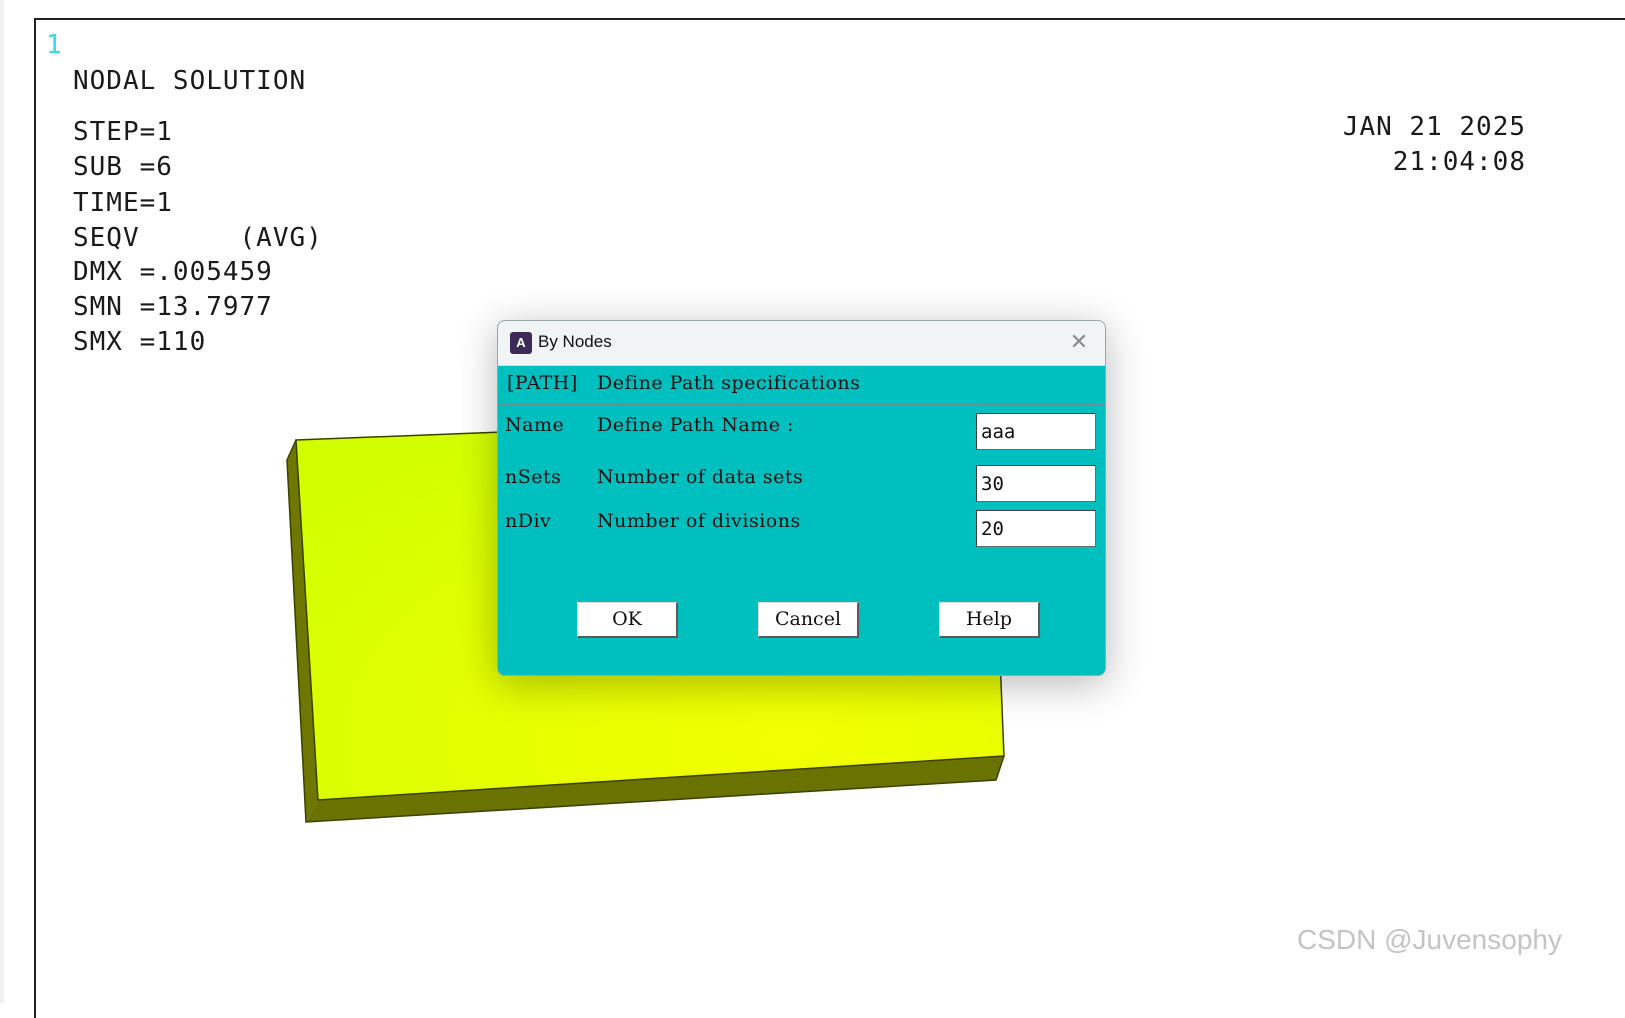 The width and height of the screenshot is (1625, 1018). I want to click on path-name-input, so click(1036, 431).